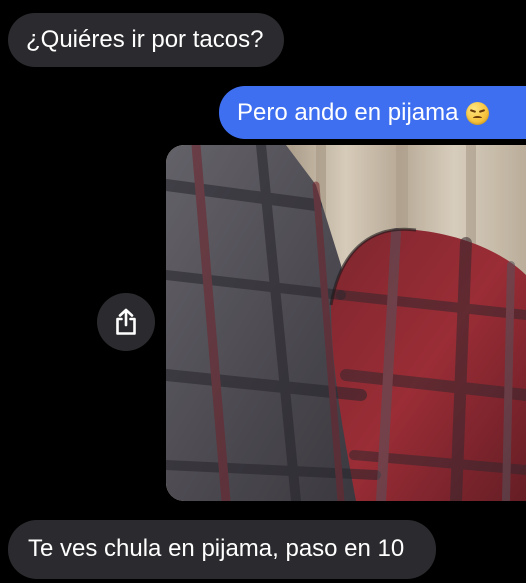  I want to click on message-text: ¿Quiéres ir por tacos?, so click(145, 39).